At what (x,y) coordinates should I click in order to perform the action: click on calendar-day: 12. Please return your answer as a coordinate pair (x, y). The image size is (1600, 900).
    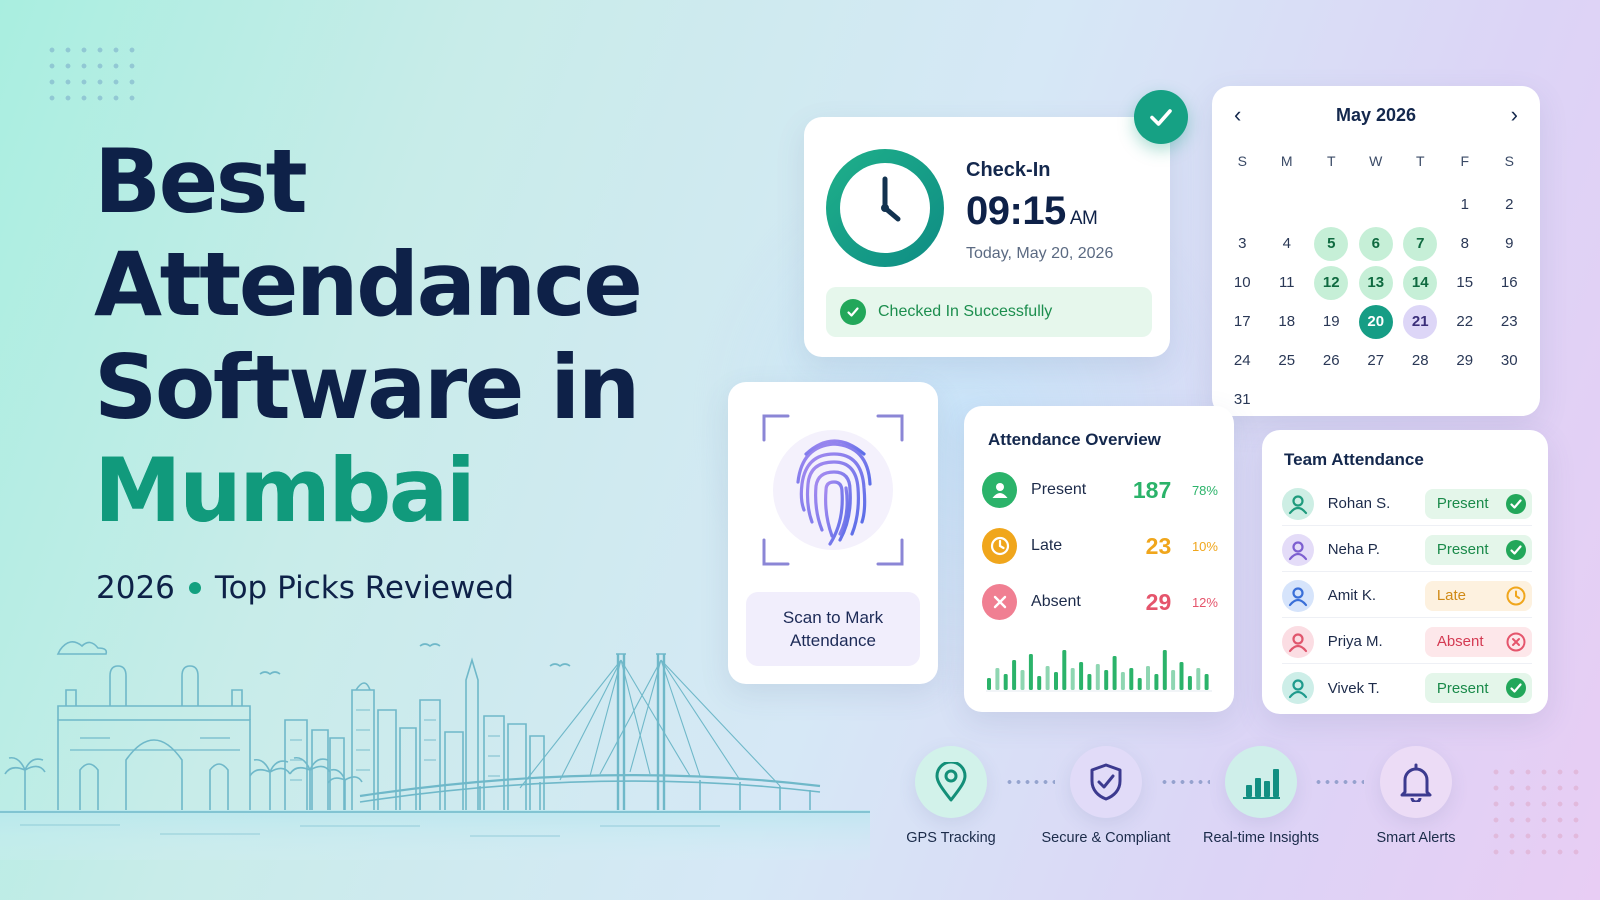
    Looking at the image, I should click on (1331, 282).